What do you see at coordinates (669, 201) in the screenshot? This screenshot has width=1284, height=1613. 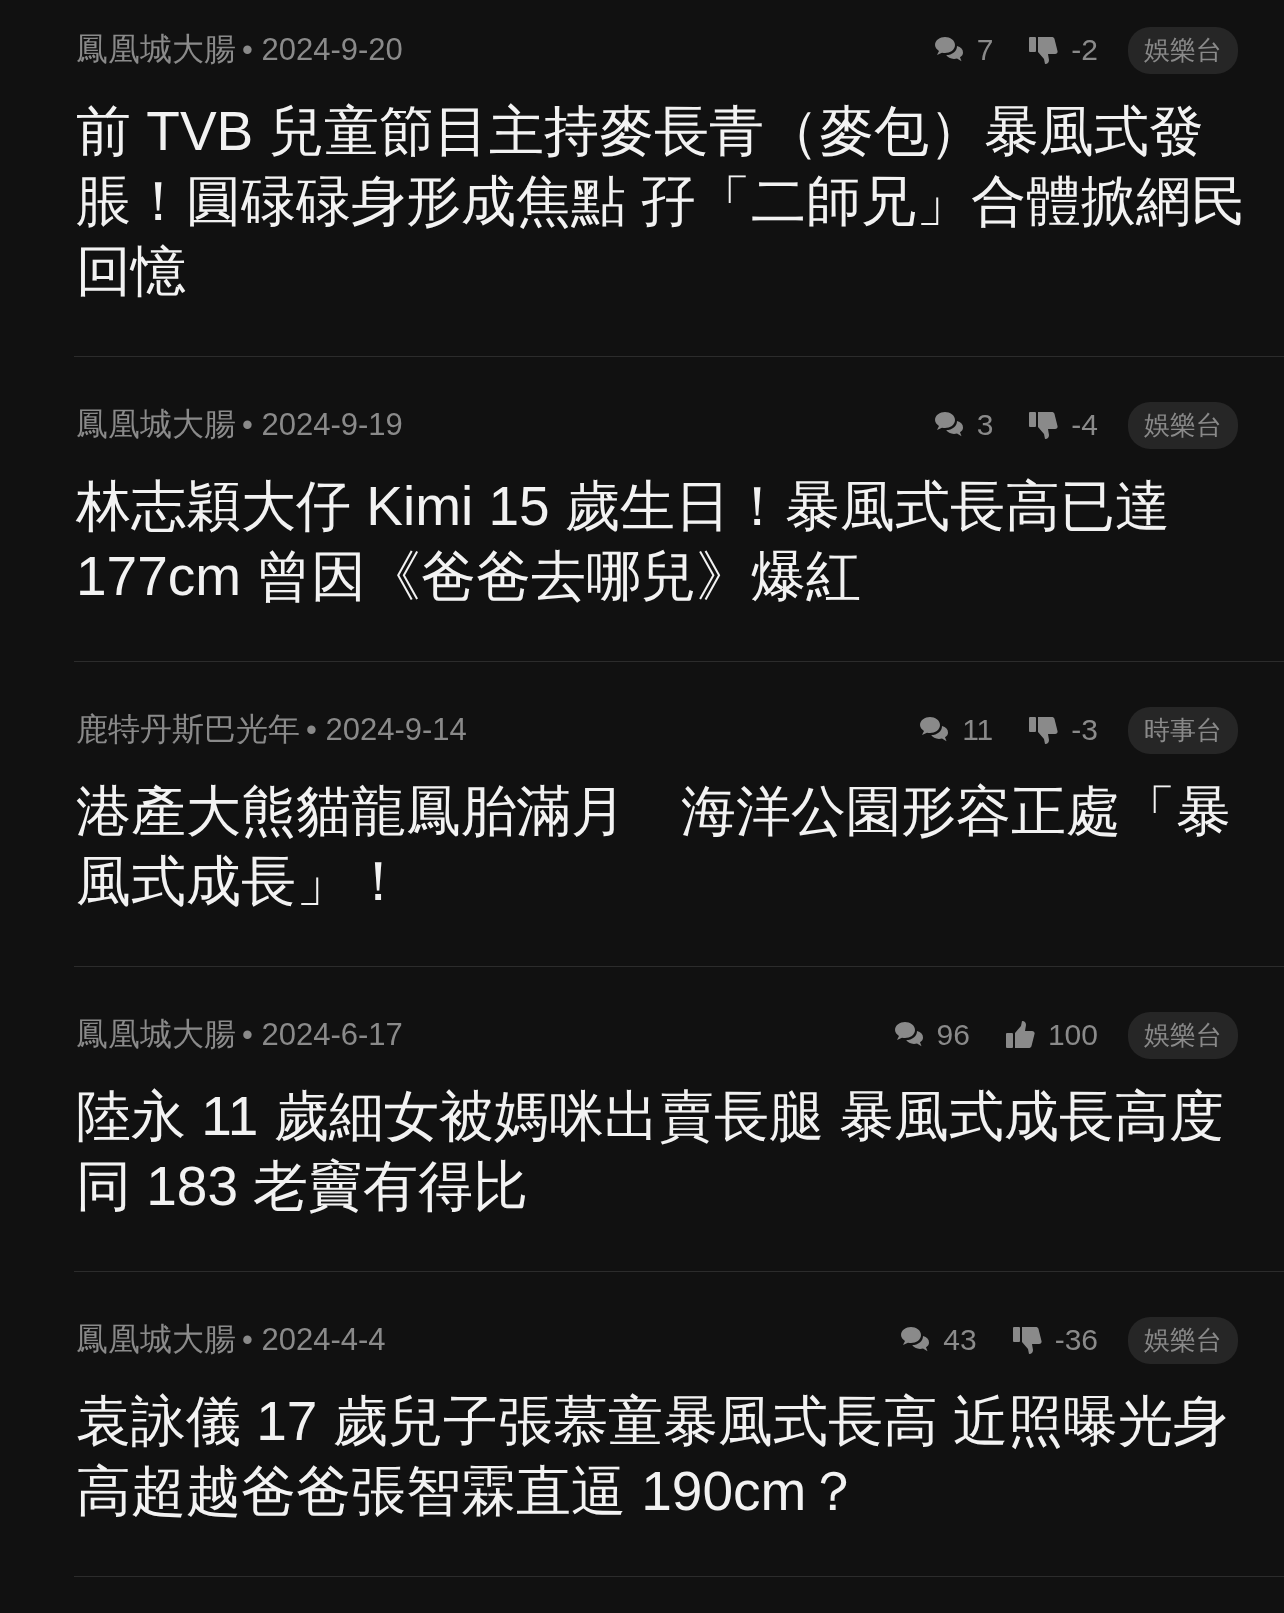 I see `post-title: 前 TVB 兒童節目主持麥長青（麥包）暴風式發脹！圓碌碌身形成焦點 孖「二師兄」合體掀網民回憶` at bounding box center [669, 201].